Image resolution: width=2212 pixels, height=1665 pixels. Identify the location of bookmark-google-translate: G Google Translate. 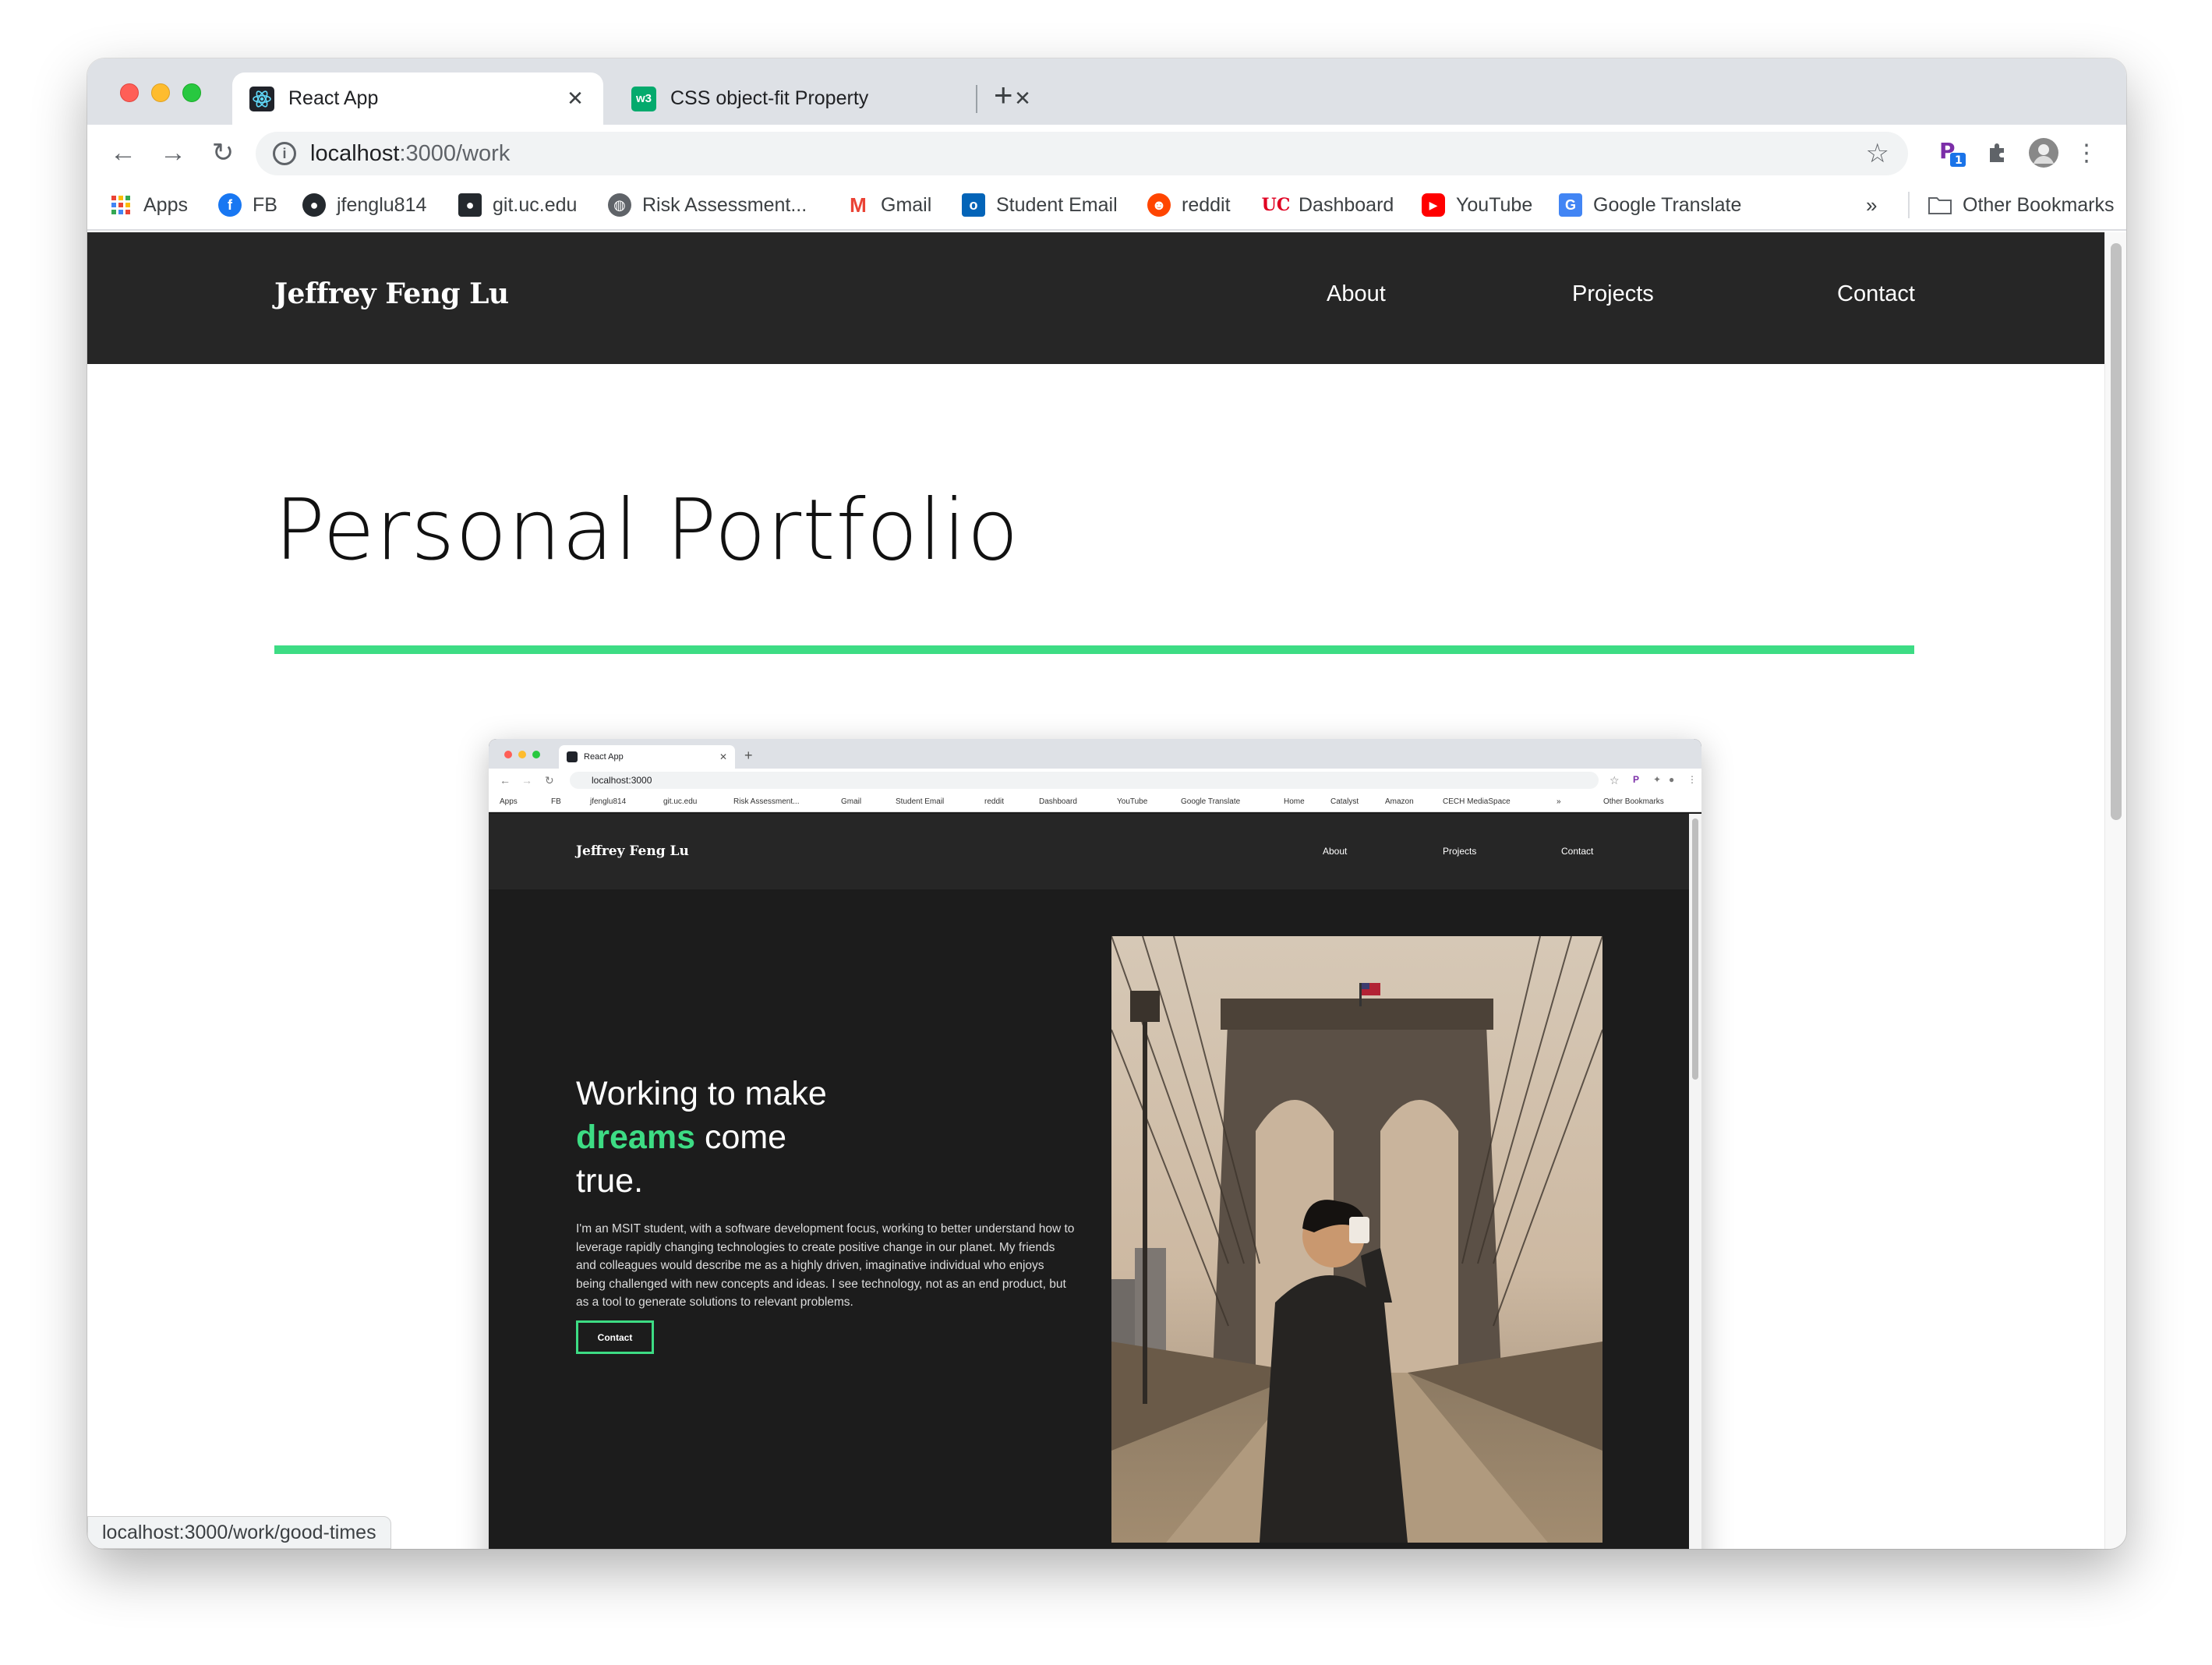
(1650, 205).